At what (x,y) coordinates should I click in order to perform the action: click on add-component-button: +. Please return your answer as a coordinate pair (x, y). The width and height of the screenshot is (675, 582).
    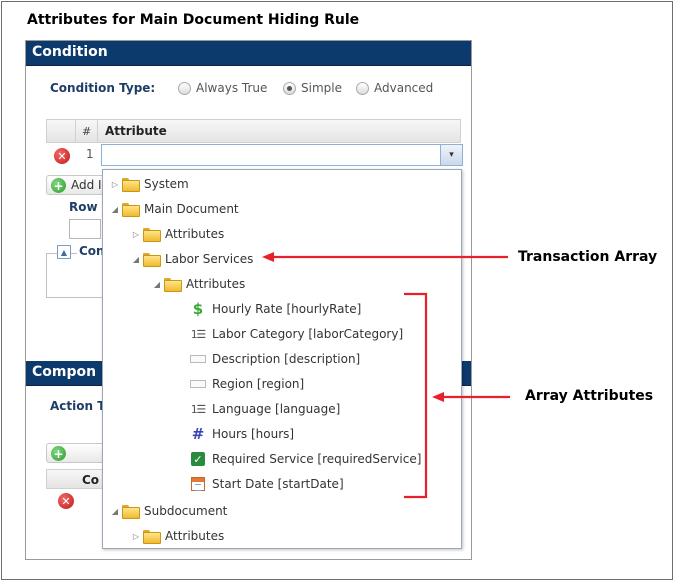
    Looking at the image, I should click on (76, 453).